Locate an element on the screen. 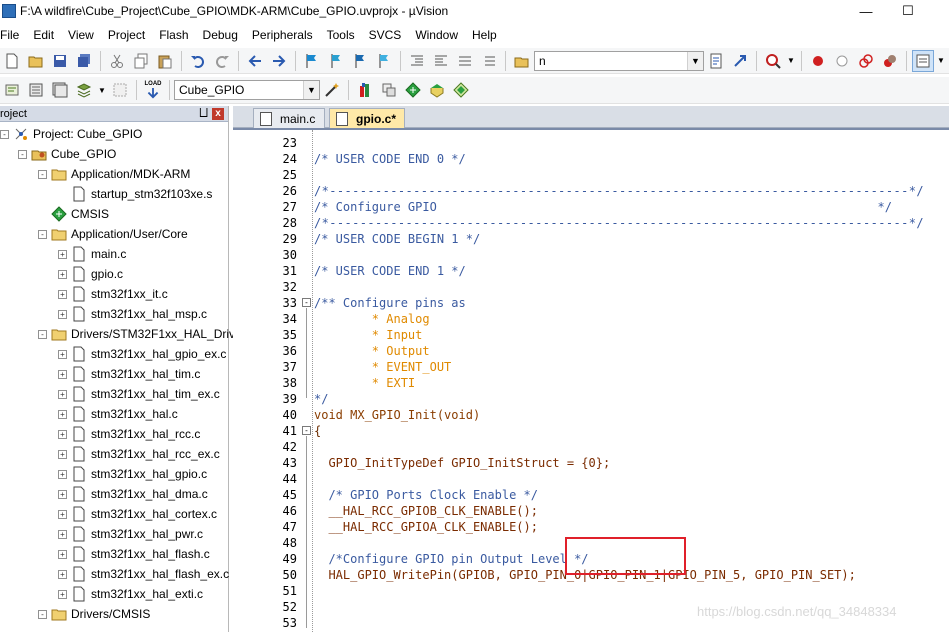  menu-flash: Flash is located at coordinates (173, 35).